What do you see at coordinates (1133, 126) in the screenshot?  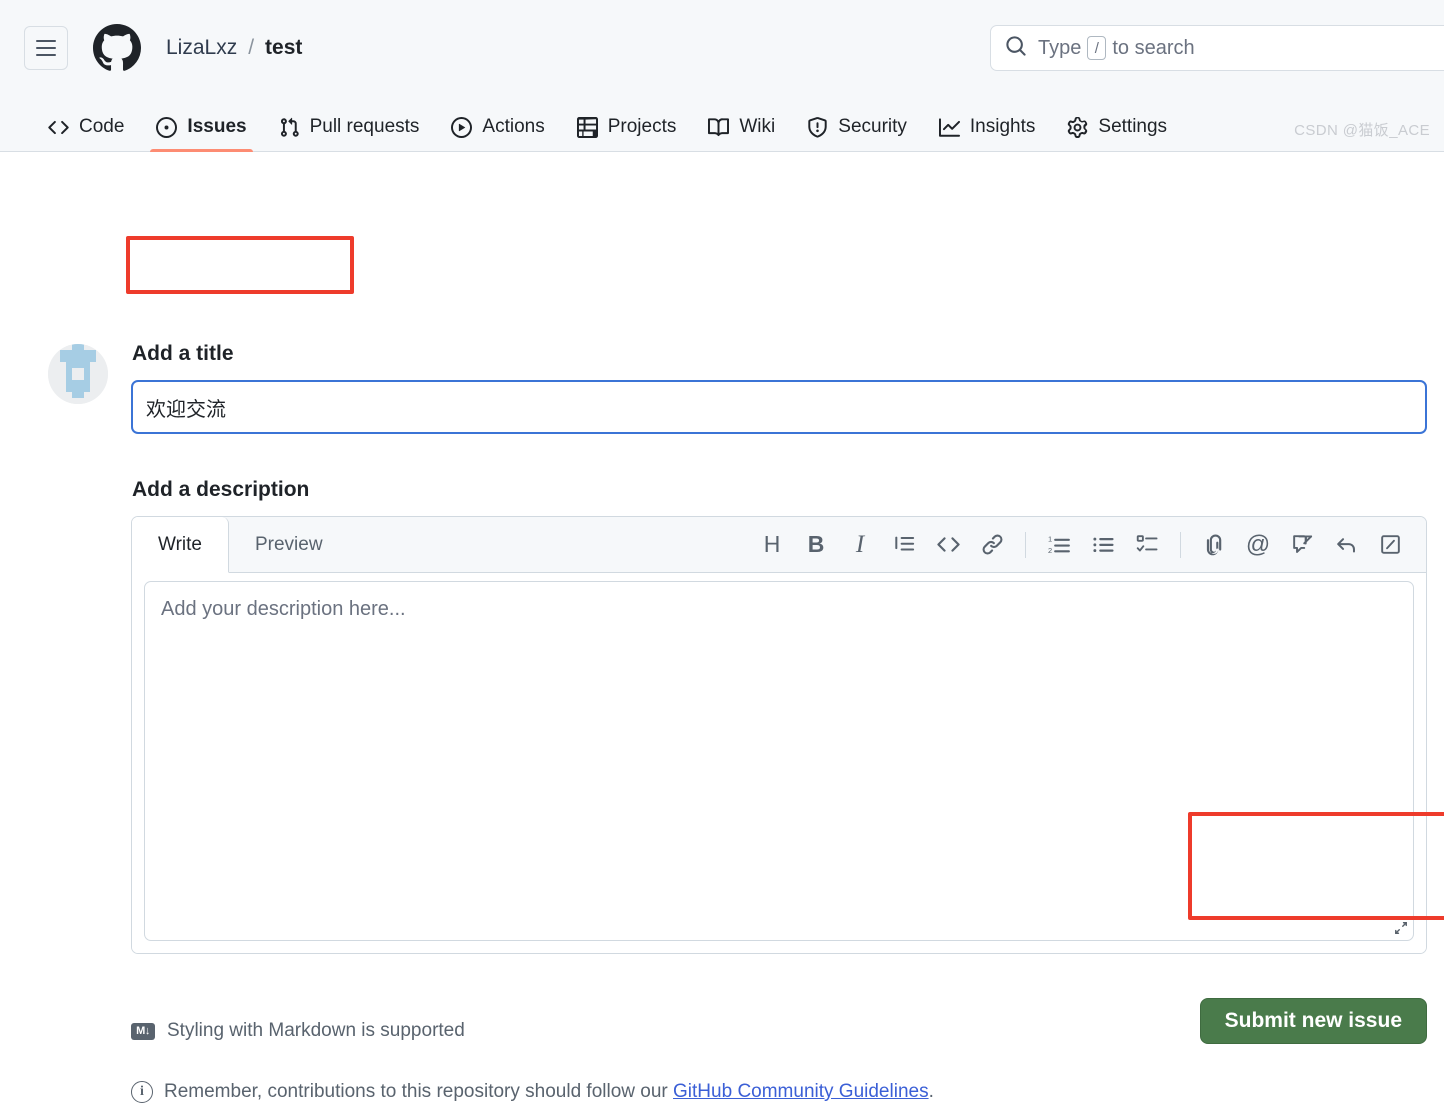 I see `tab-label: Settings` at bounding box center [1133, 126].